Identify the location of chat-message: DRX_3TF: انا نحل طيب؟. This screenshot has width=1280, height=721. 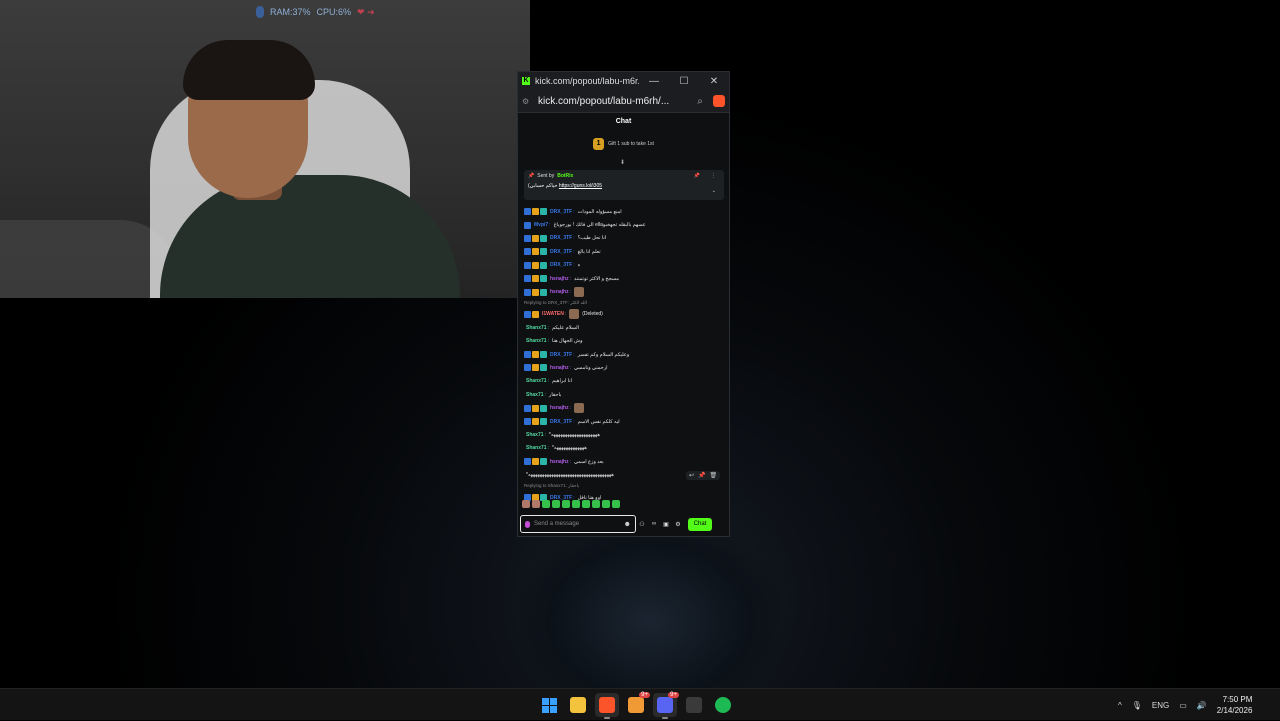
(626, 238).